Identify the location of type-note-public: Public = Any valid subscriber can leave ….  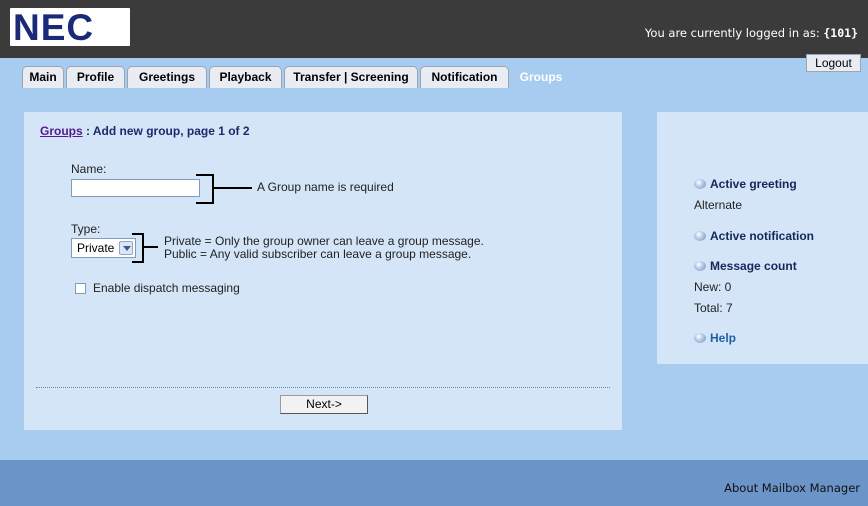
(318, 254).